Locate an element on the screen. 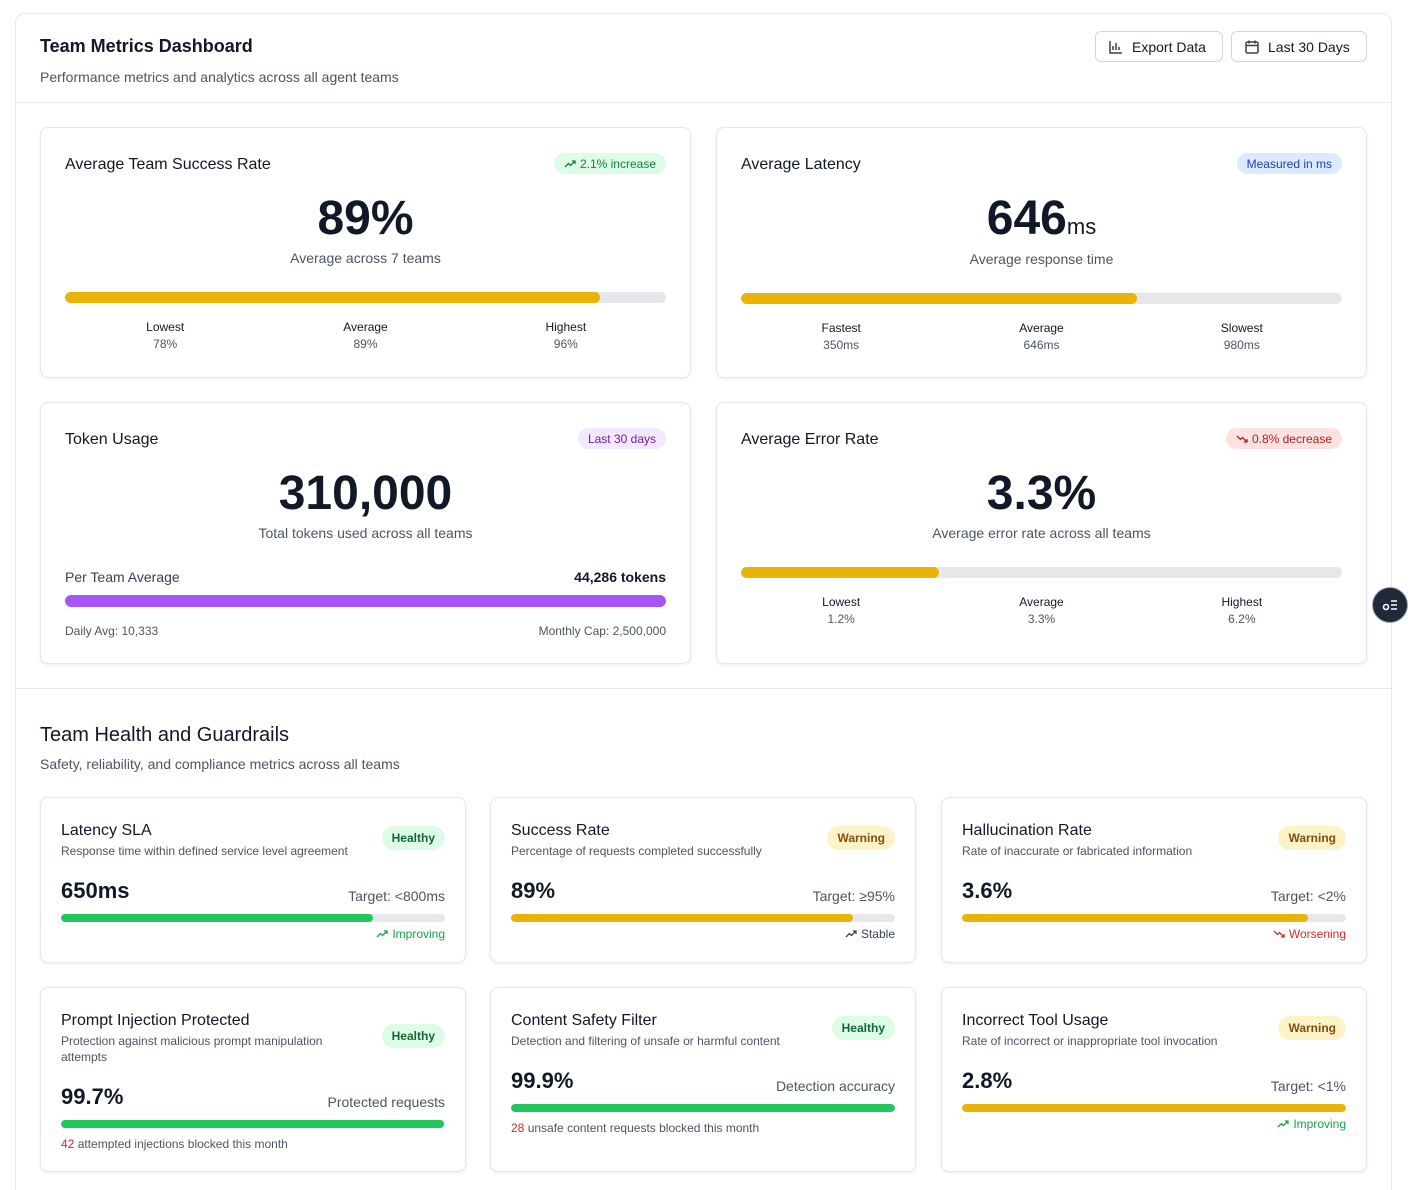  card-title: Hallucination Rate is located at coordinates (1027, 830).